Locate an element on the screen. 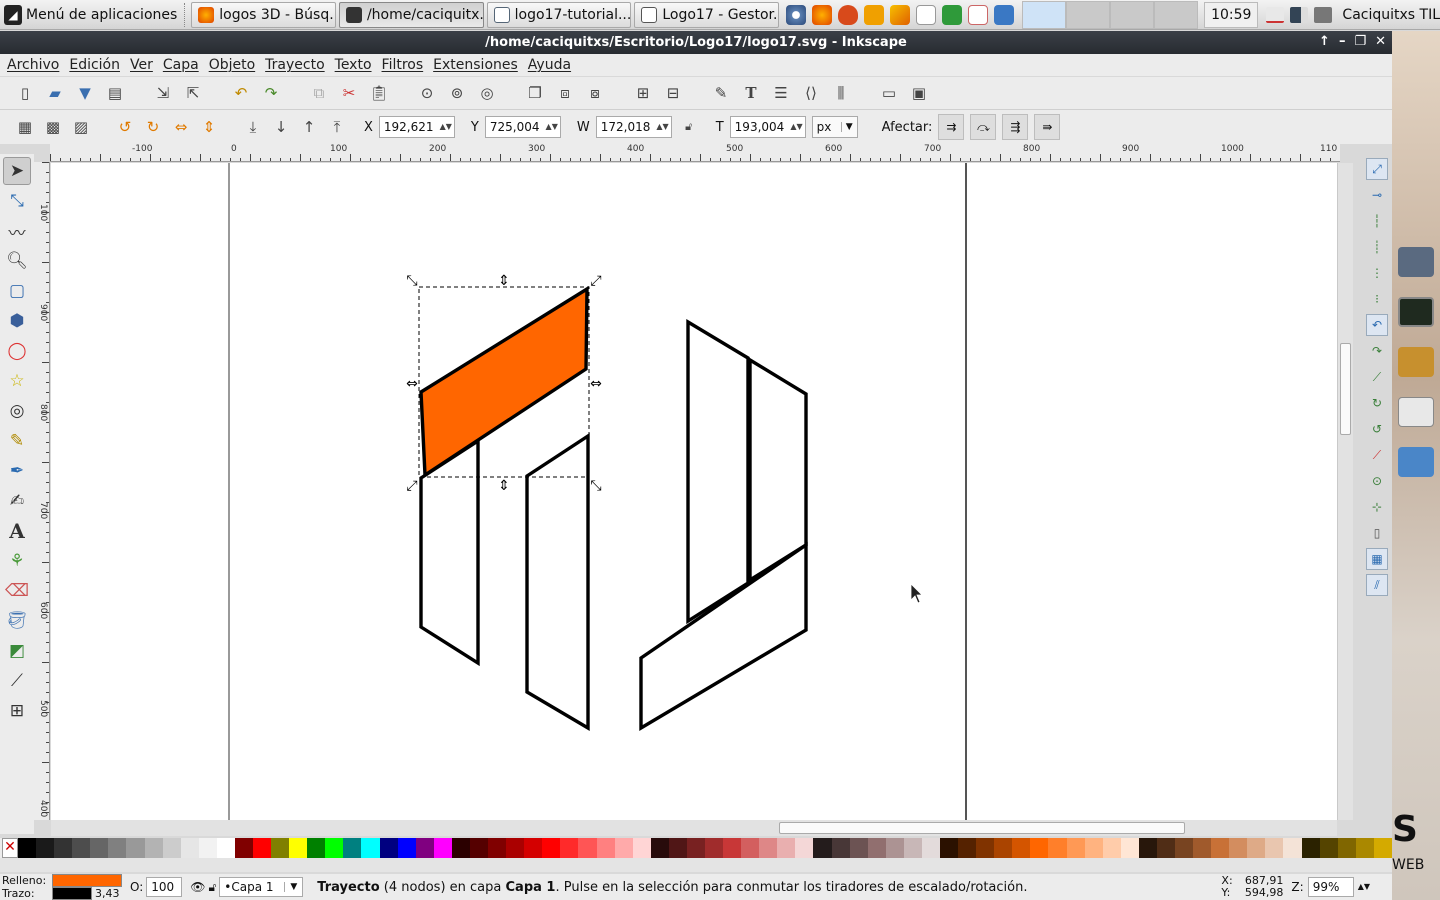 This screenshot has width=1440, height=900. x-field: 192,621 ▲▼ is located at coordinates (416, 127).